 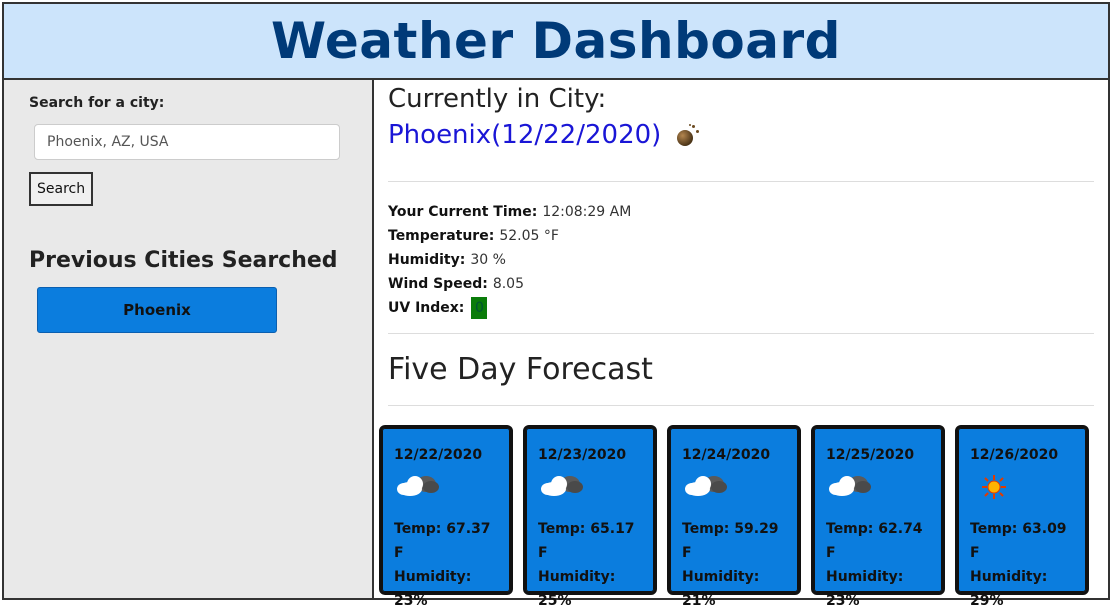 I want to click on forecast-date: 12/25/2020, so click(x=870, y=455).